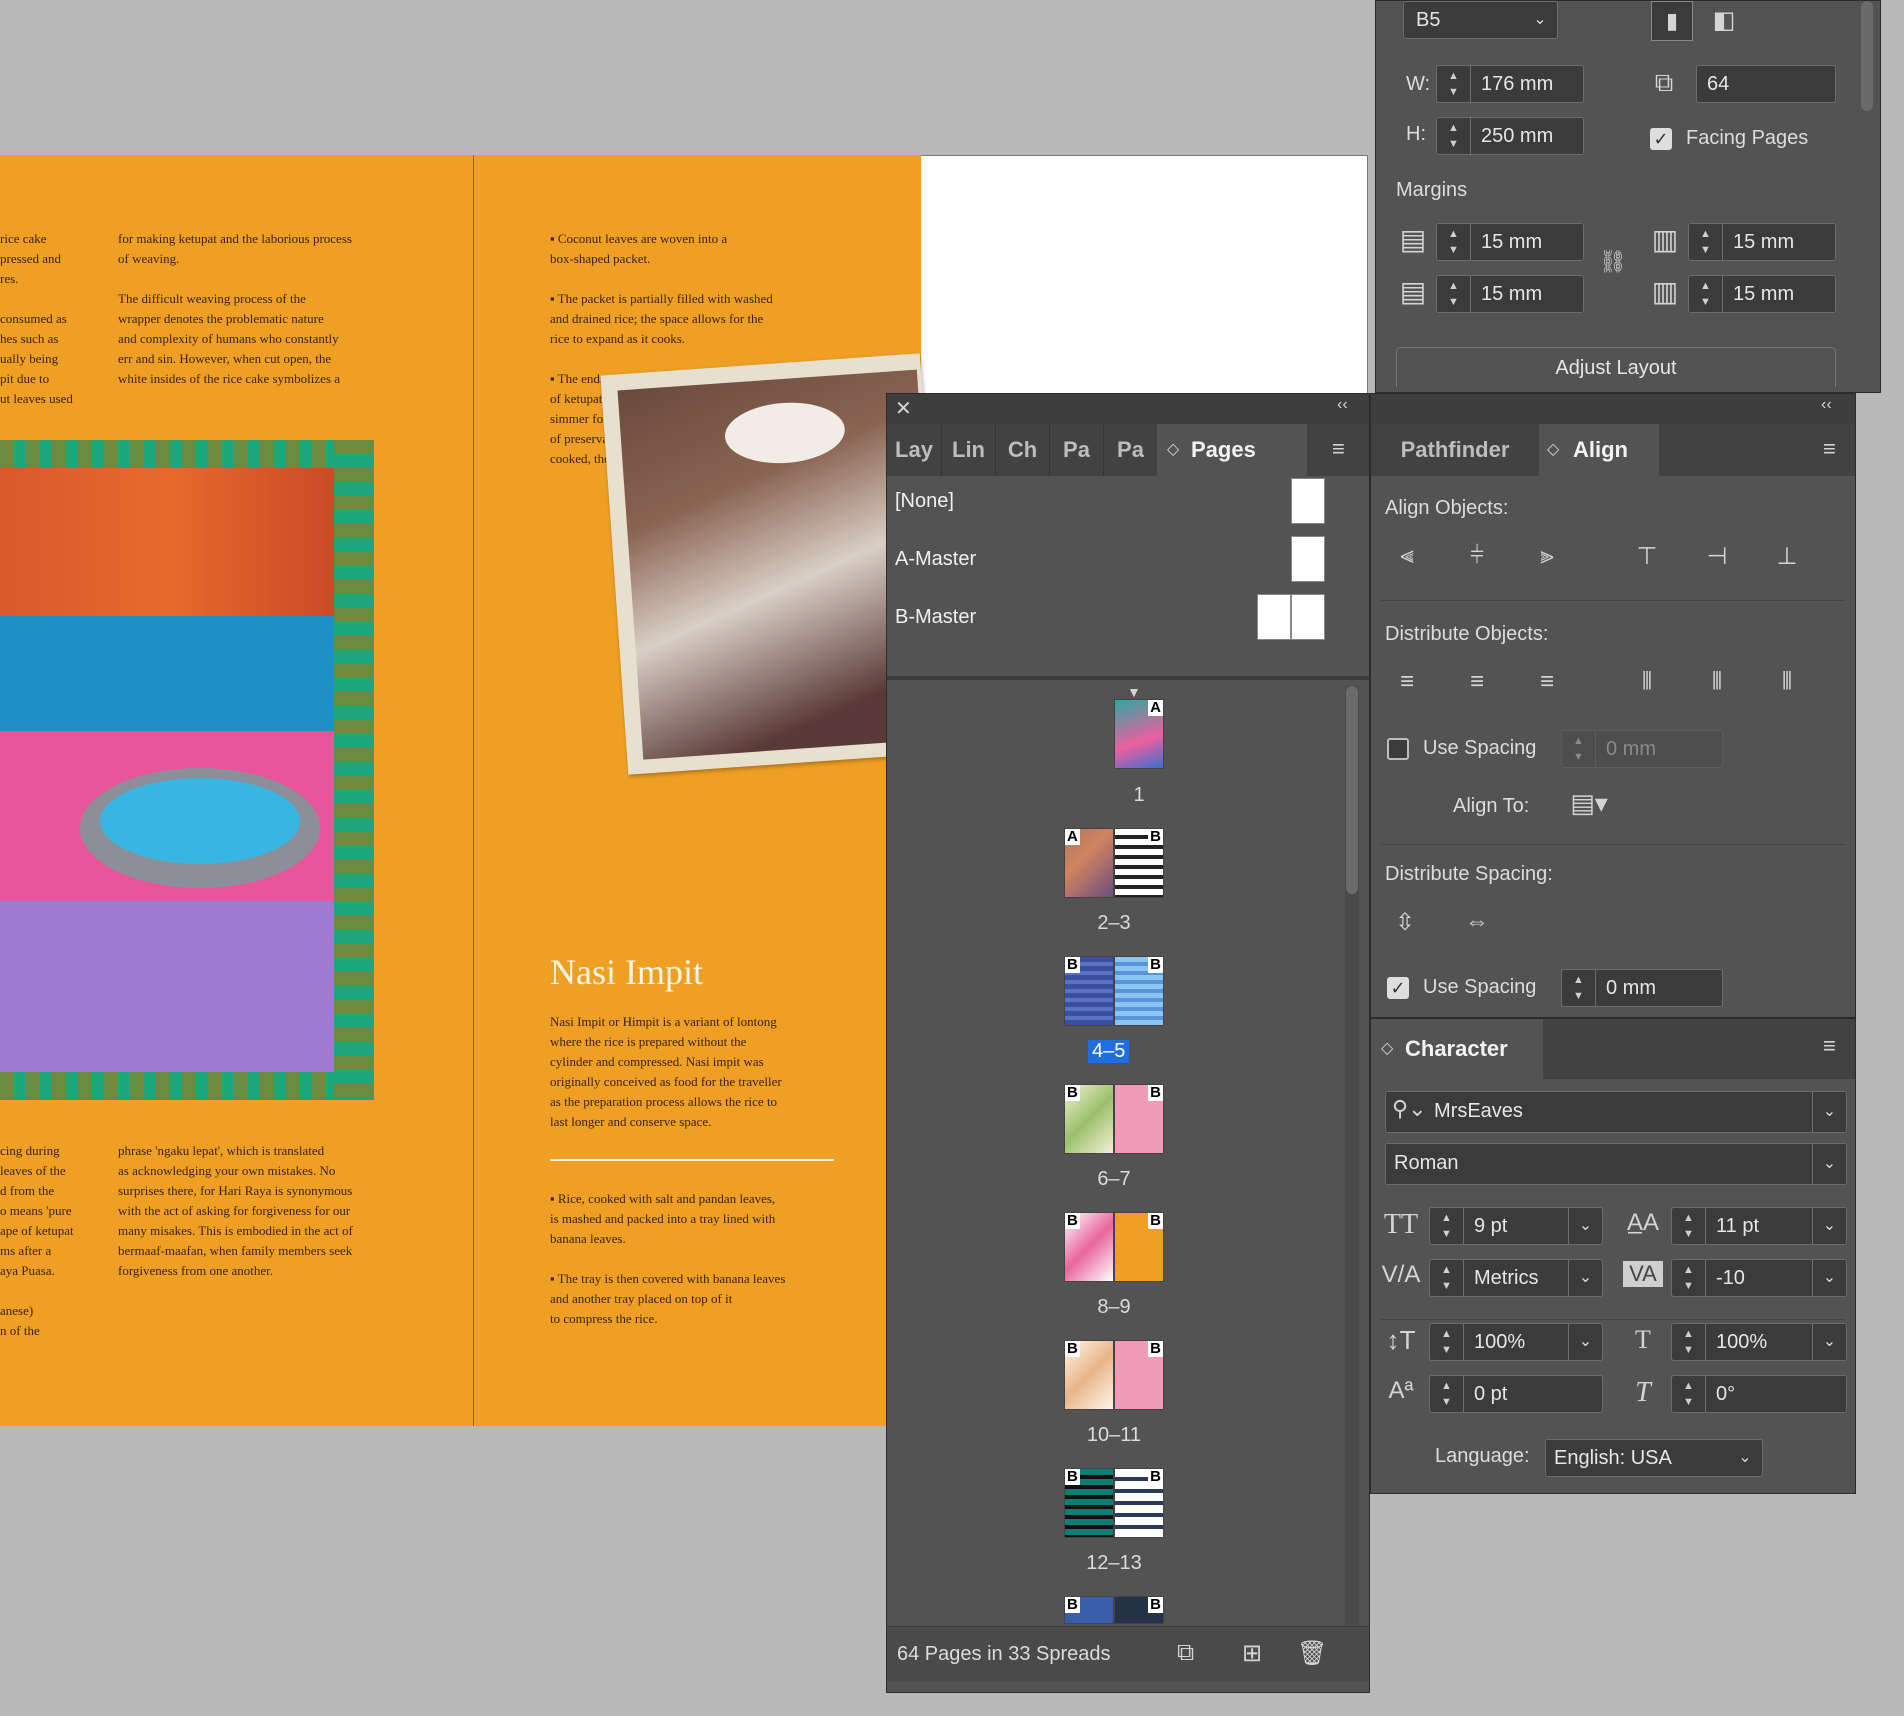 Image resolution: width=1904 pixels, height=1716 pixels. I want to click on margin-bottom-stepper: ▲ ▼, so click(1454, 294).